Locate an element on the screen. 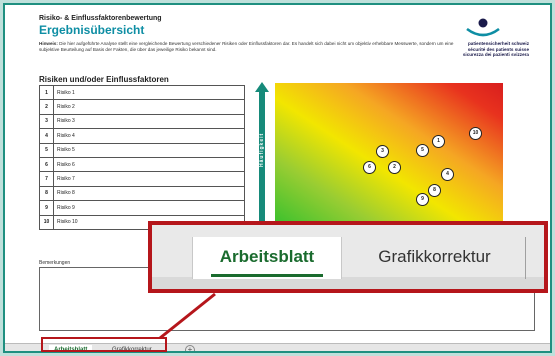 The width and height of the screenshot is (555, 356). zoom-tab-grafikkorrektur: Grafikkorrektur is located at coordinates (435, 258).